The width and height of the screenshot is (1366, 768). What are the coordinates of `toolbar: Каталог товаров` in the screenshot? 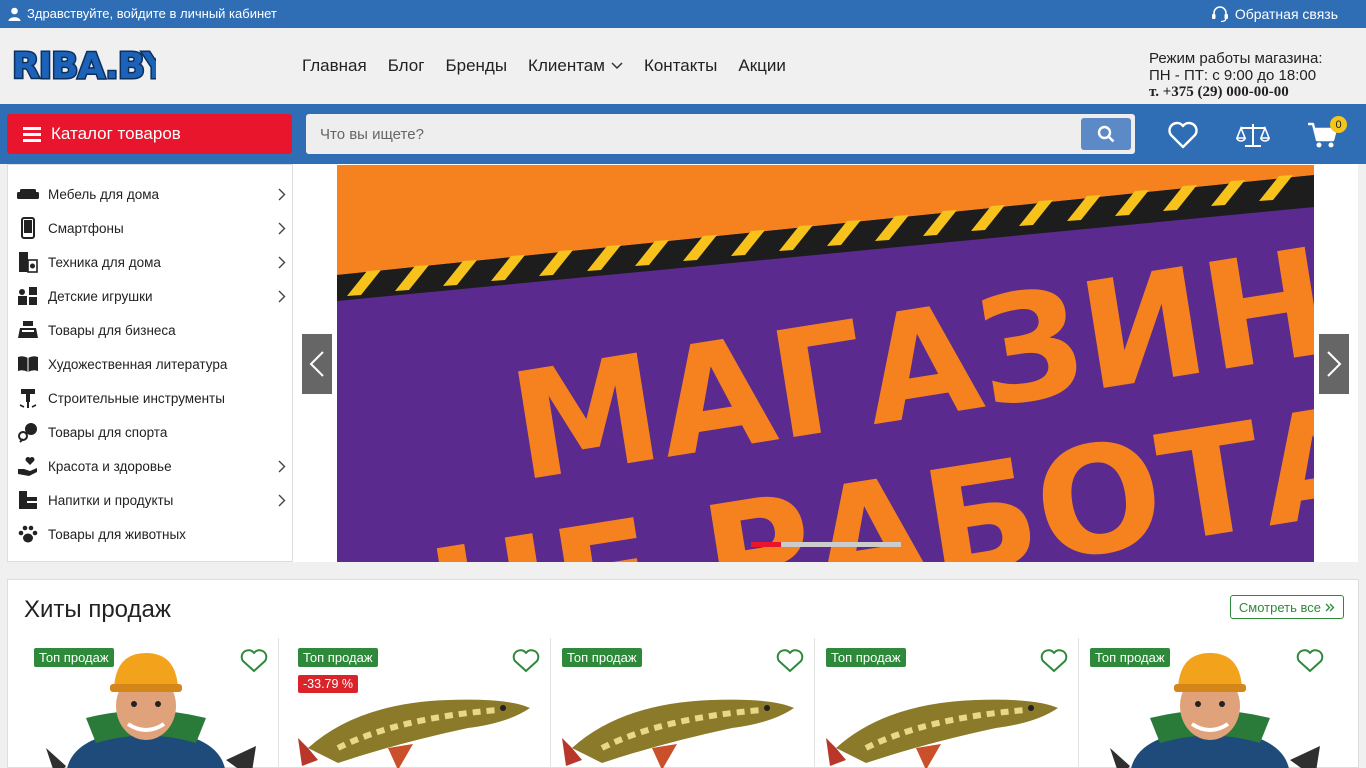 It's located at (683, 134).